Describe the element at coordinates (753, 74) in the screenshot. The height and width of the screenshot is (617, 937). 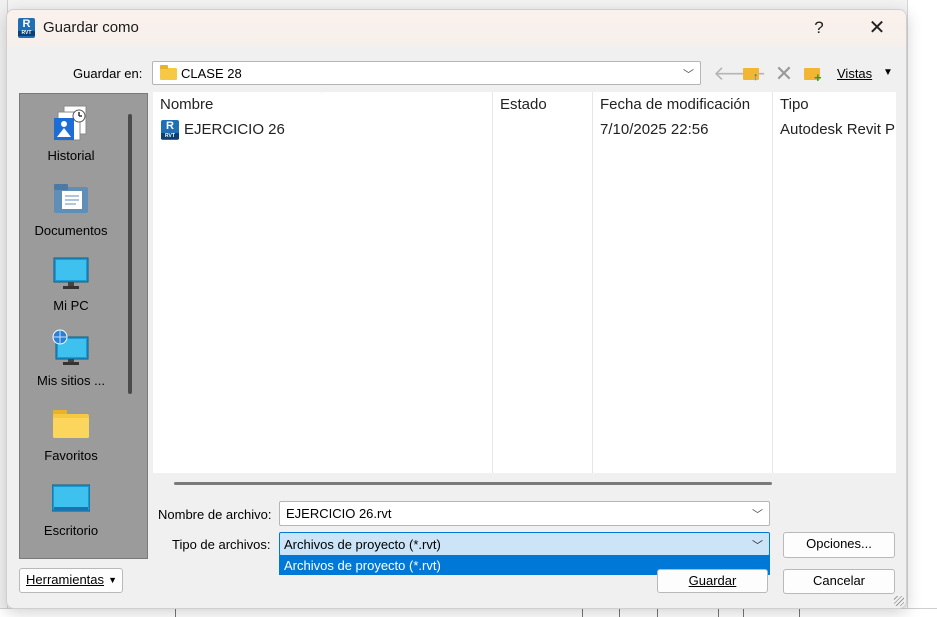
I see `up-one-level-icon: ↑` at that location.